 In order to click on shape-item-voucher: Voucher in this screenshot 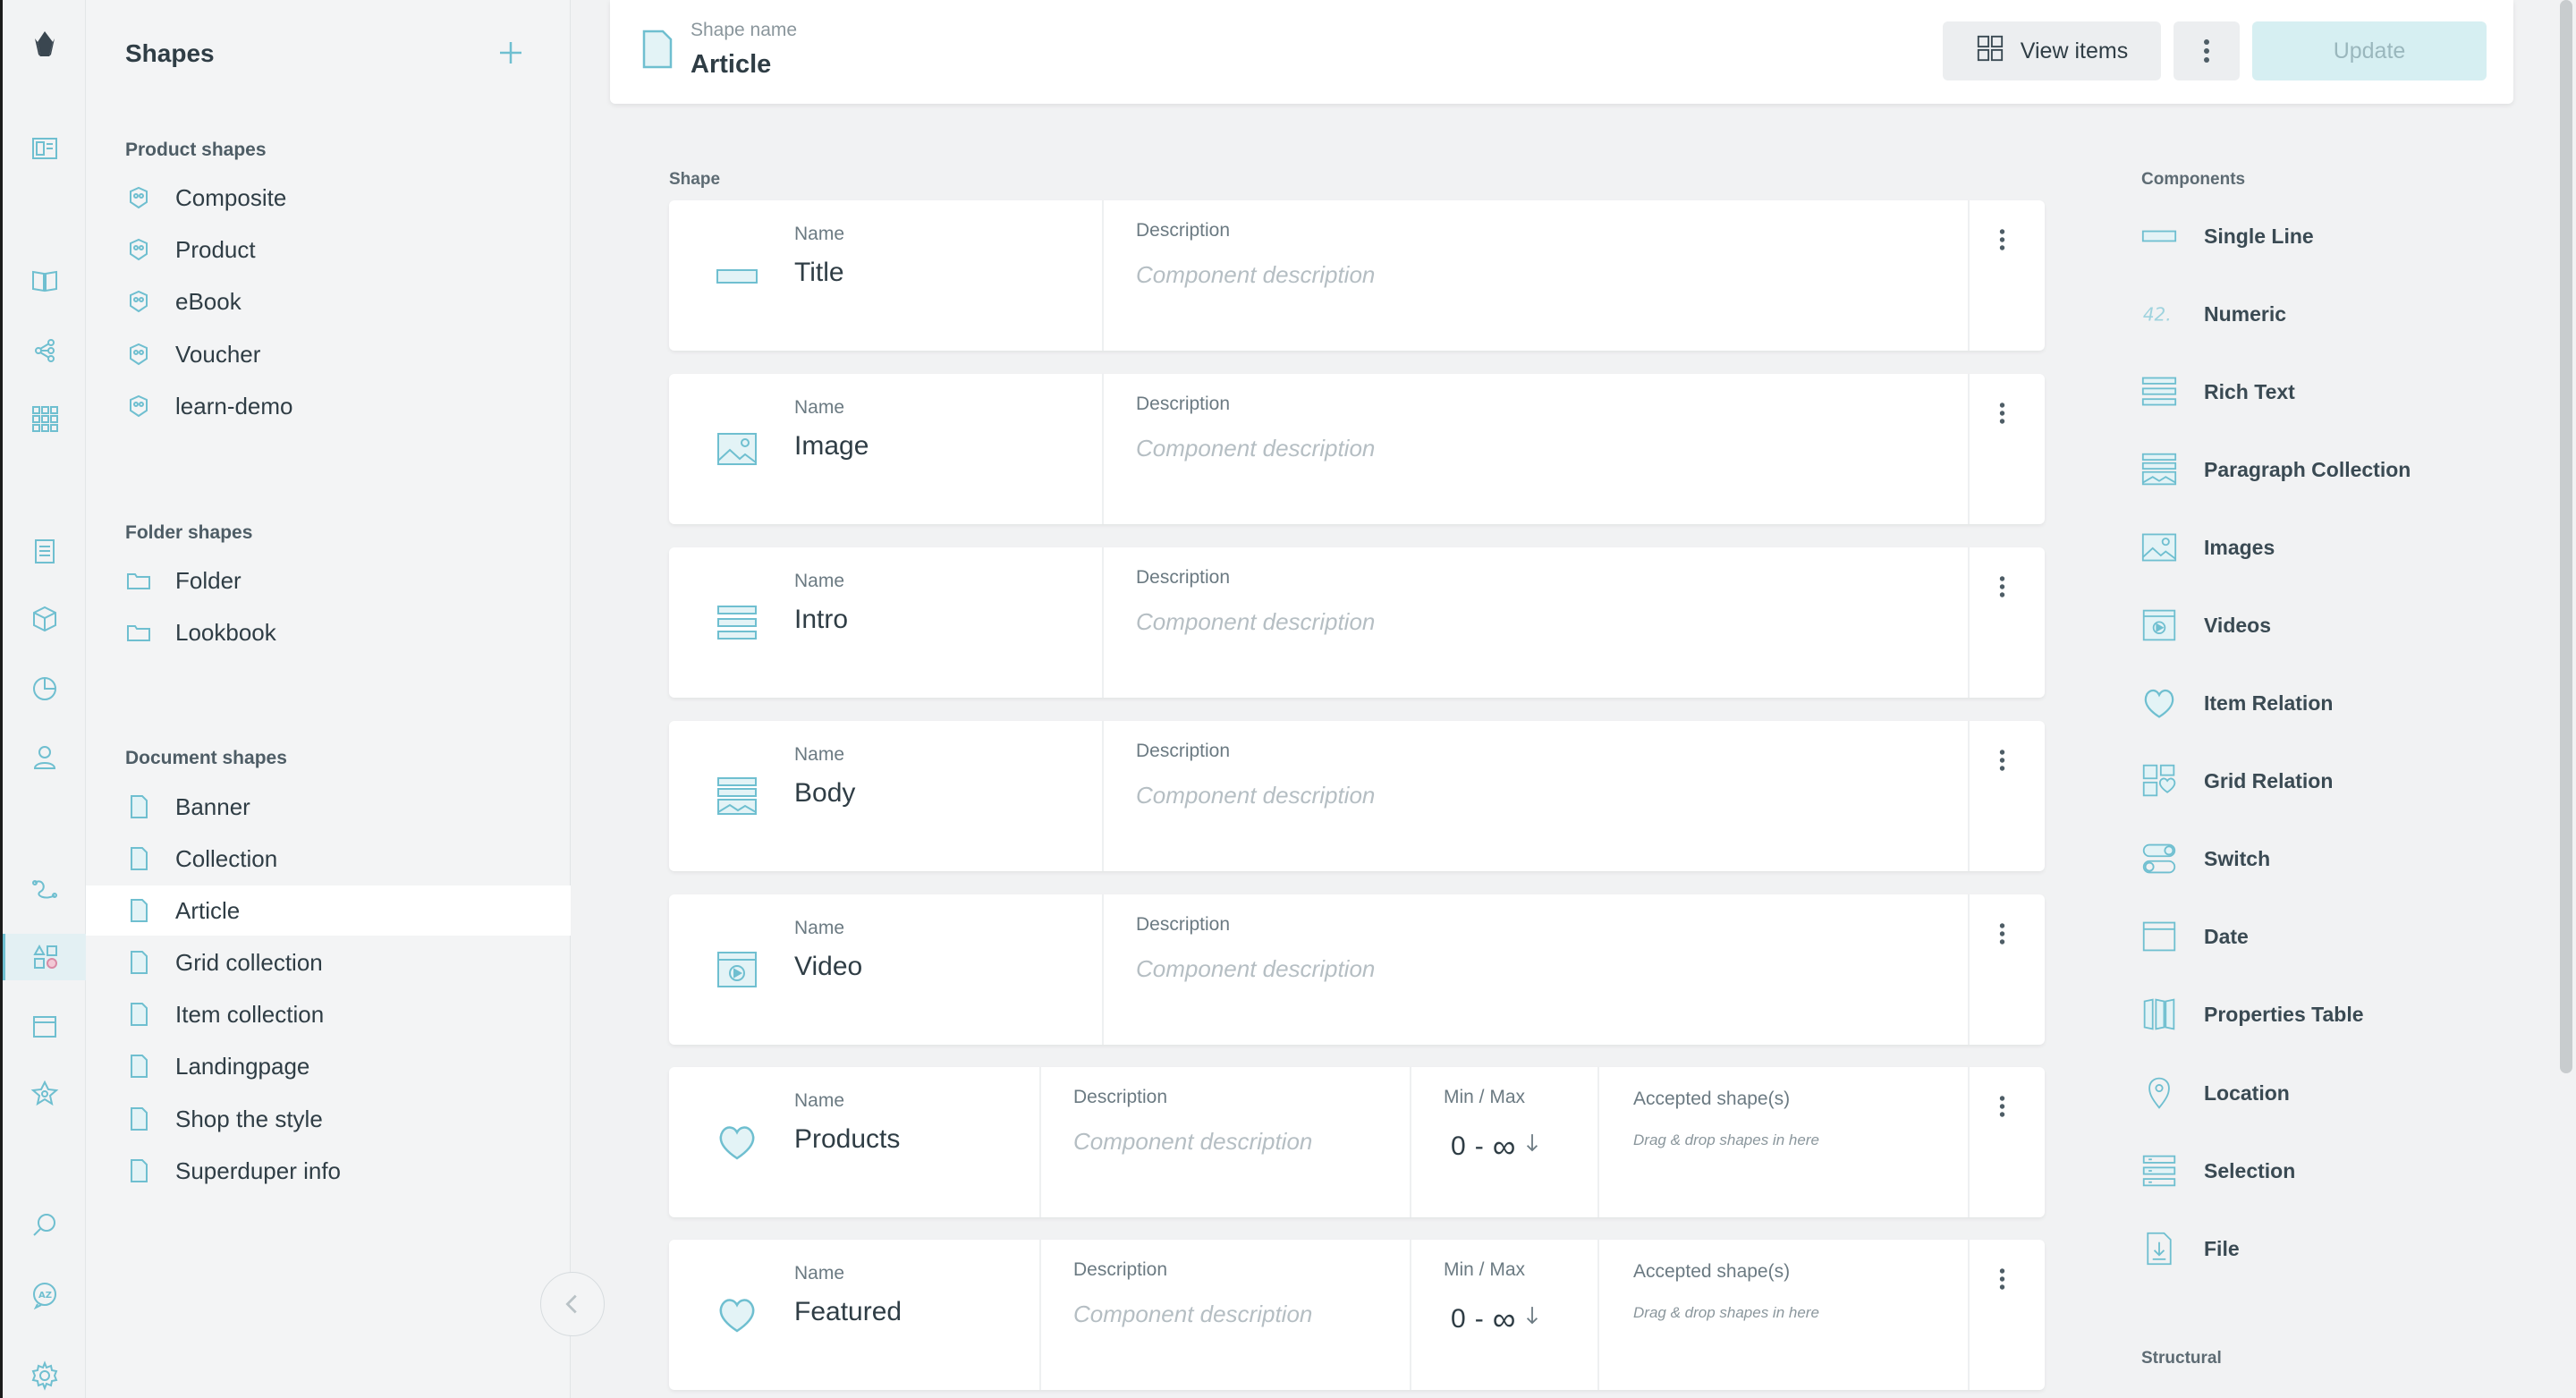, I will do `click(328, 354)`.